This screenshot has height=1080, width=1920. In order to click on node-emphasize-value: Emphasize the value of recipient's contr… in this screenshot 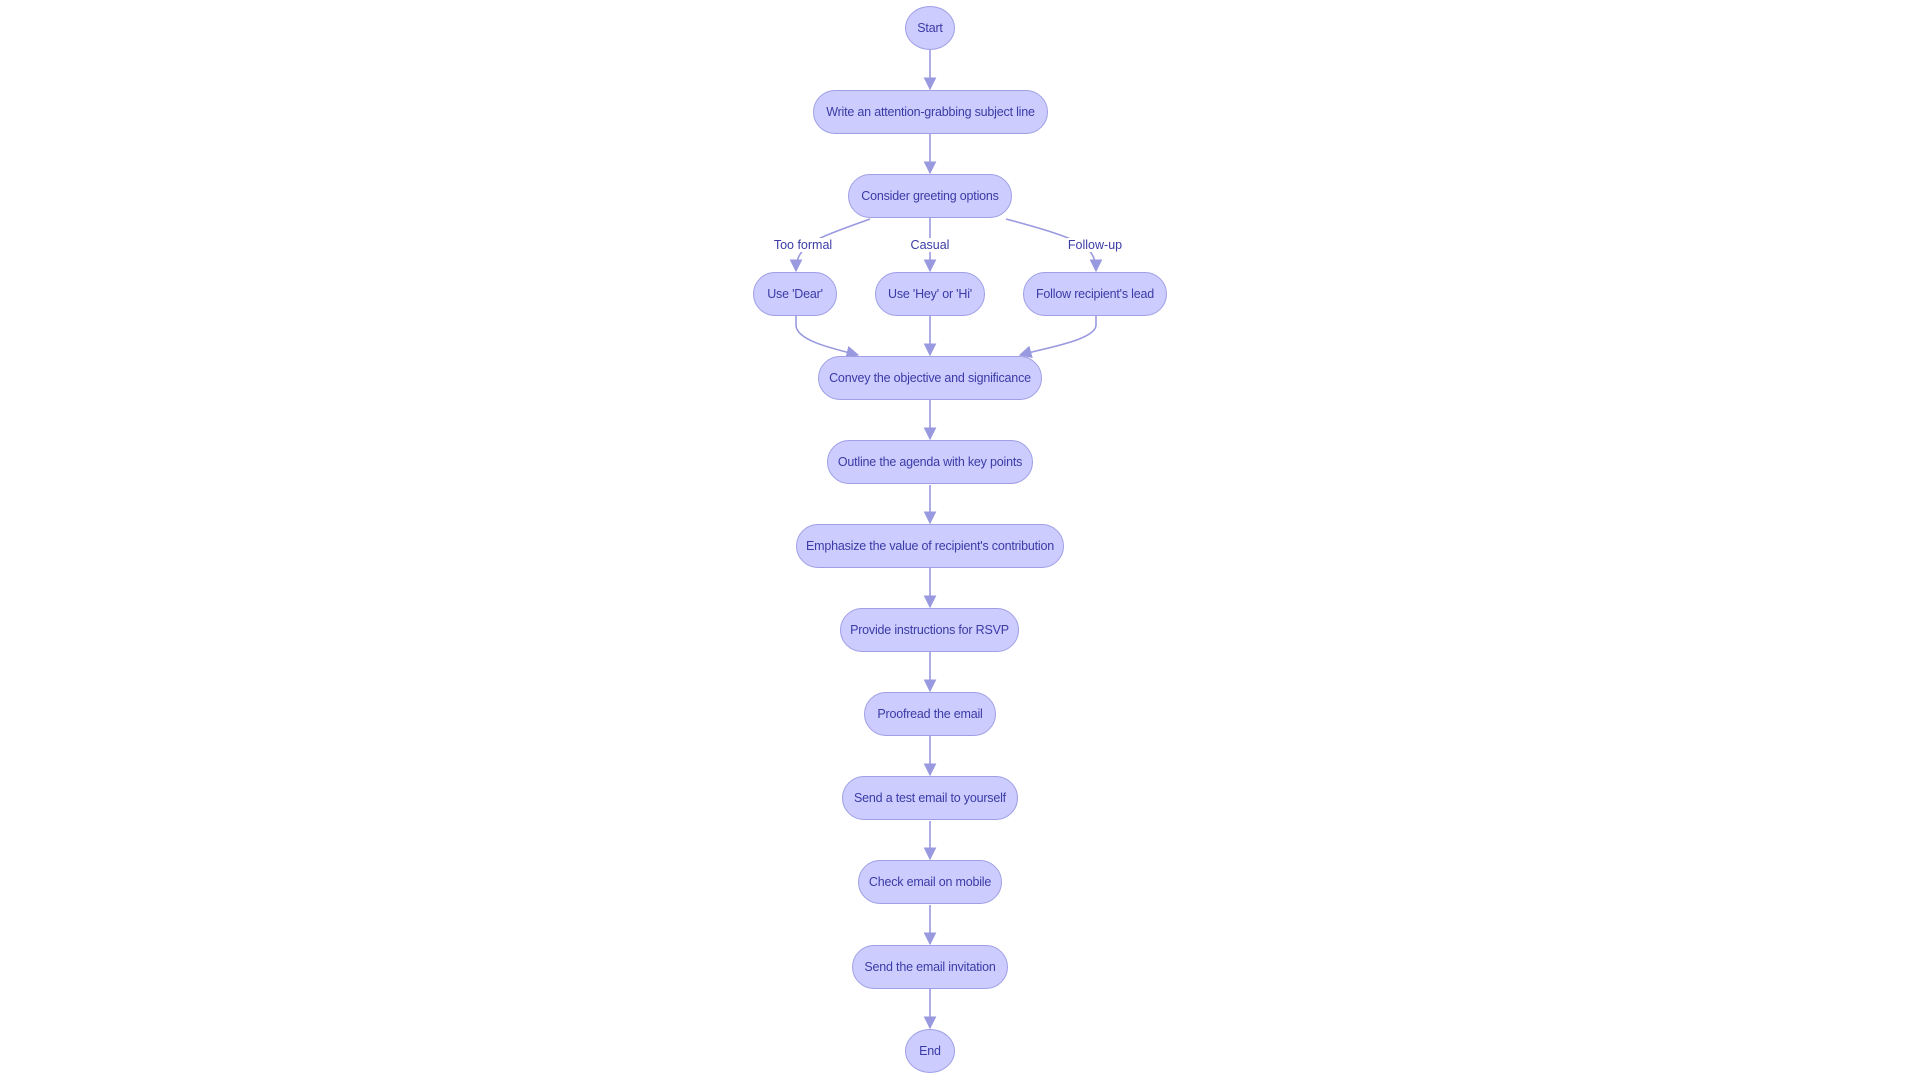, I will do `click(930, 546)`.